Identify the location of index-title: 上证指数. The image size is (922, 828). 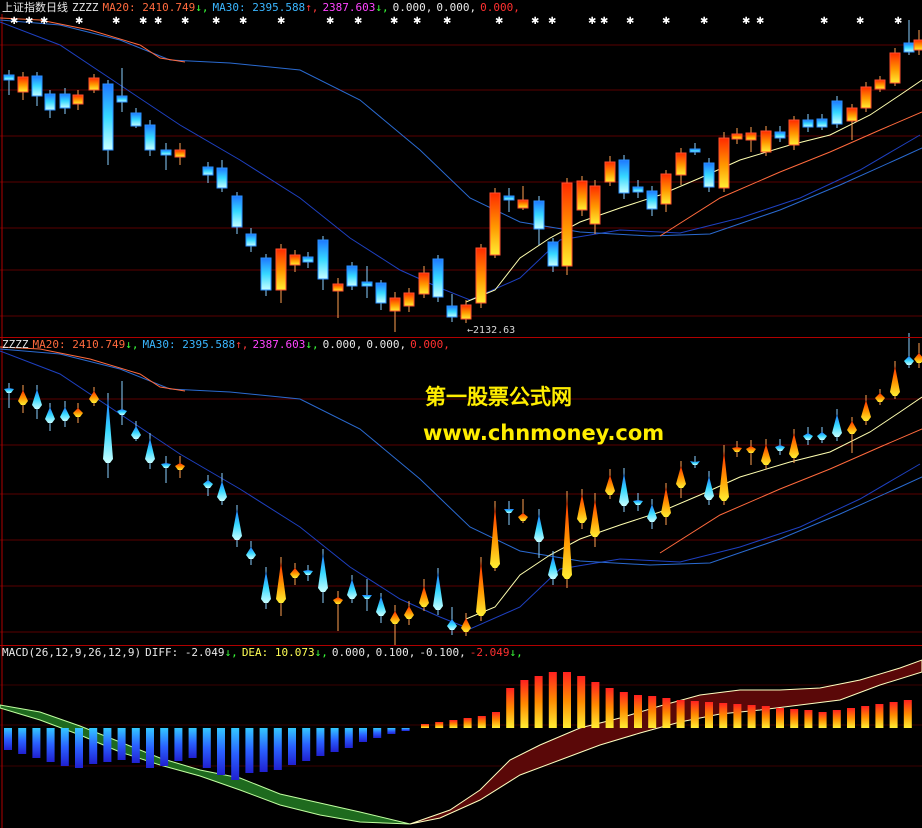
(24, 7).